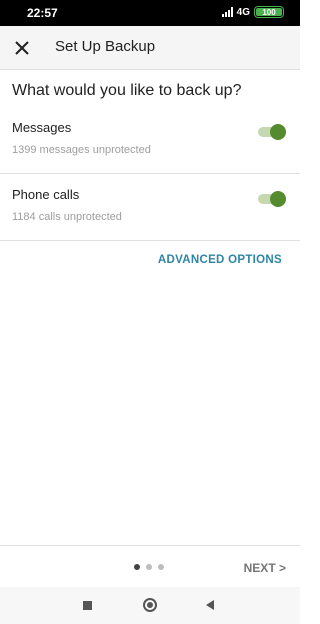 This screenshot has height=624, width=320. Describe the element at coordinates (81, 150) in the screenshot. I see `option-subtitle: 1399 messages unprotected` at that location.